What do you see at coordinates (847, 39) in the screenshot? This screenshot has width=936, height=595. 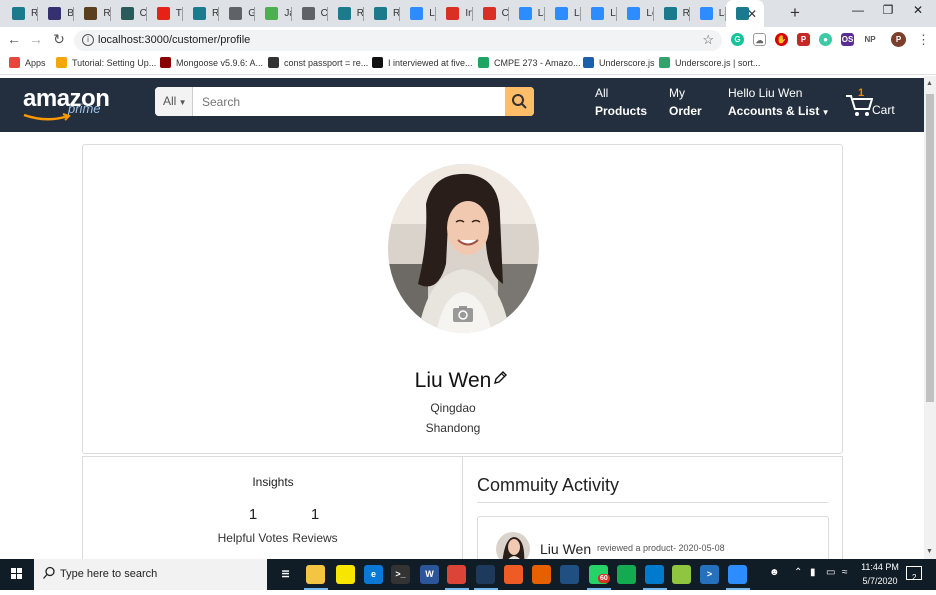 I see `os-extension-icon: OS` at bounding box center [847, 39].